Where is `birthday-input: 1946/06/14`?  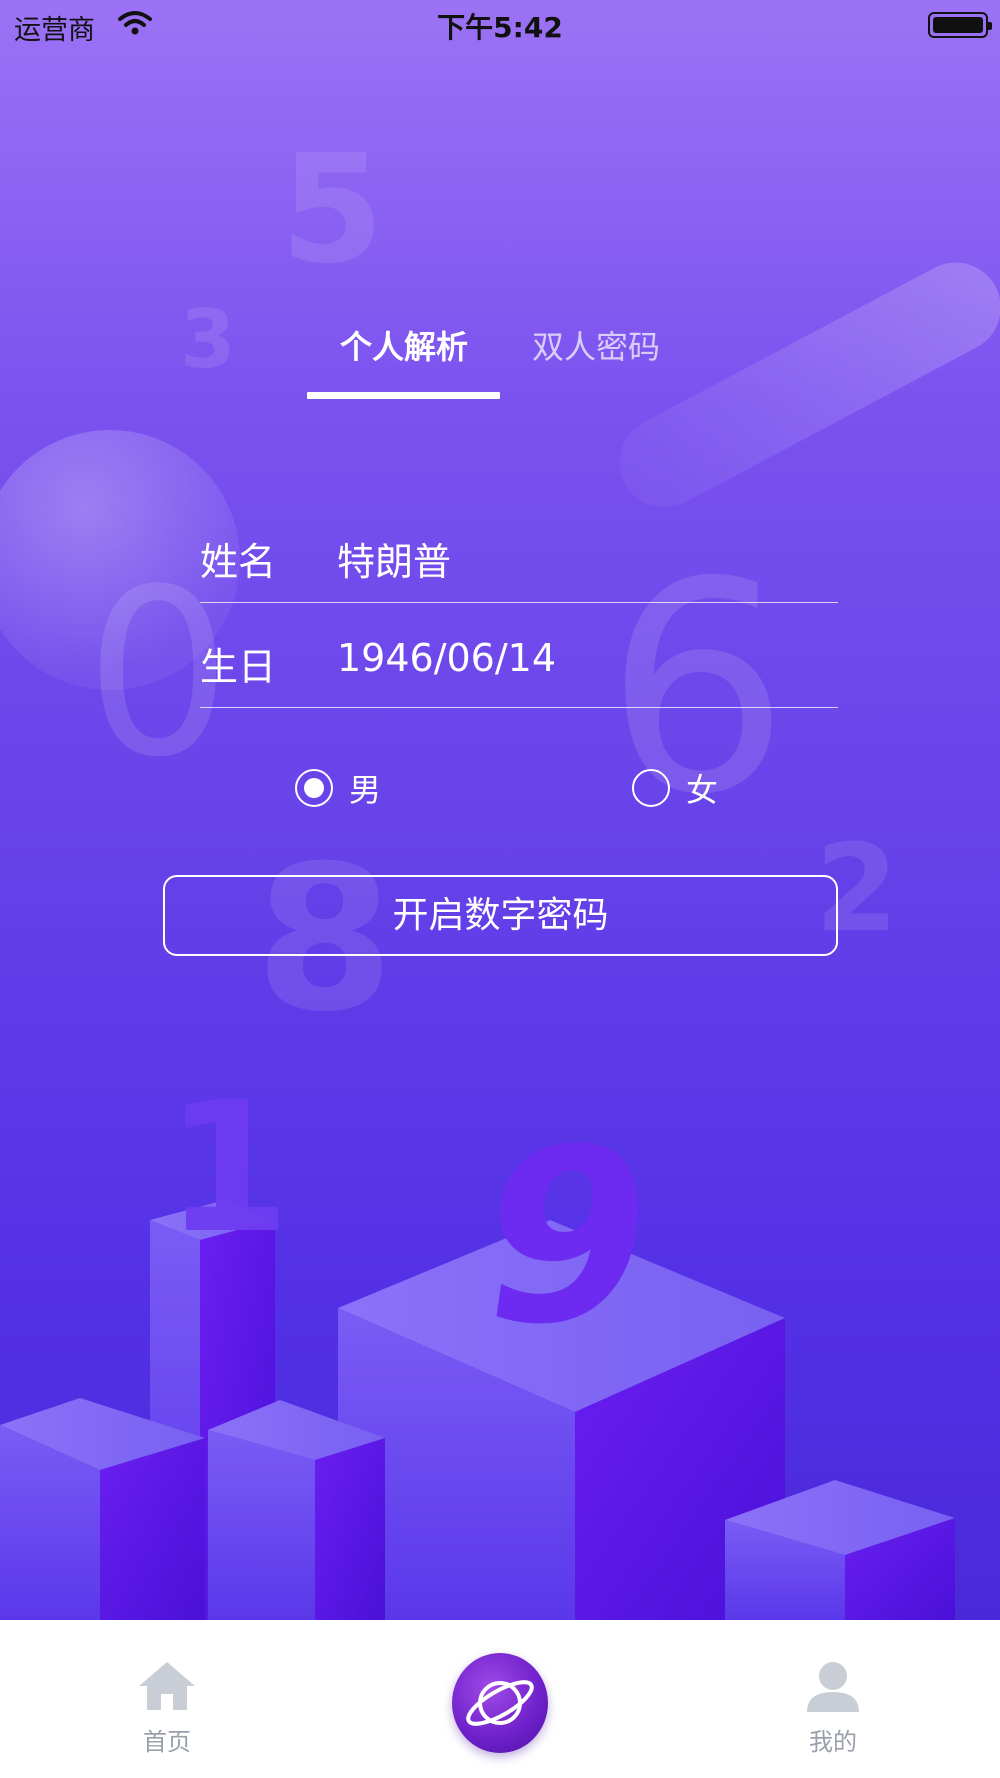
birthday-input: 1946/06/14 is located at coordinates (446, 658).